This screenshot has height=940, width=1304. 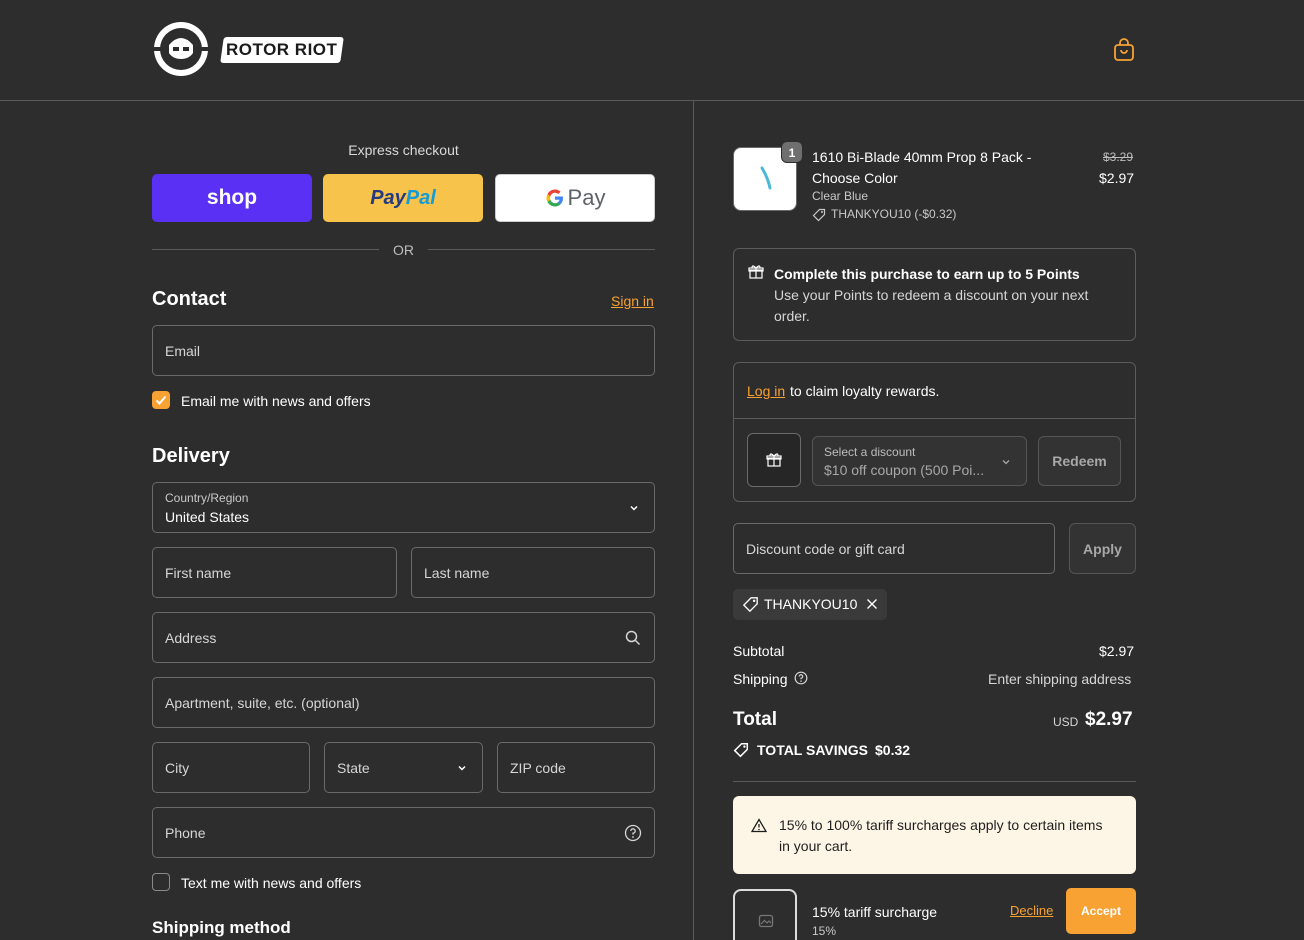 What do you see at coordinates (403, 350) in the screenshot?
I see `email-field: Email` at bounding box center [403, 350].